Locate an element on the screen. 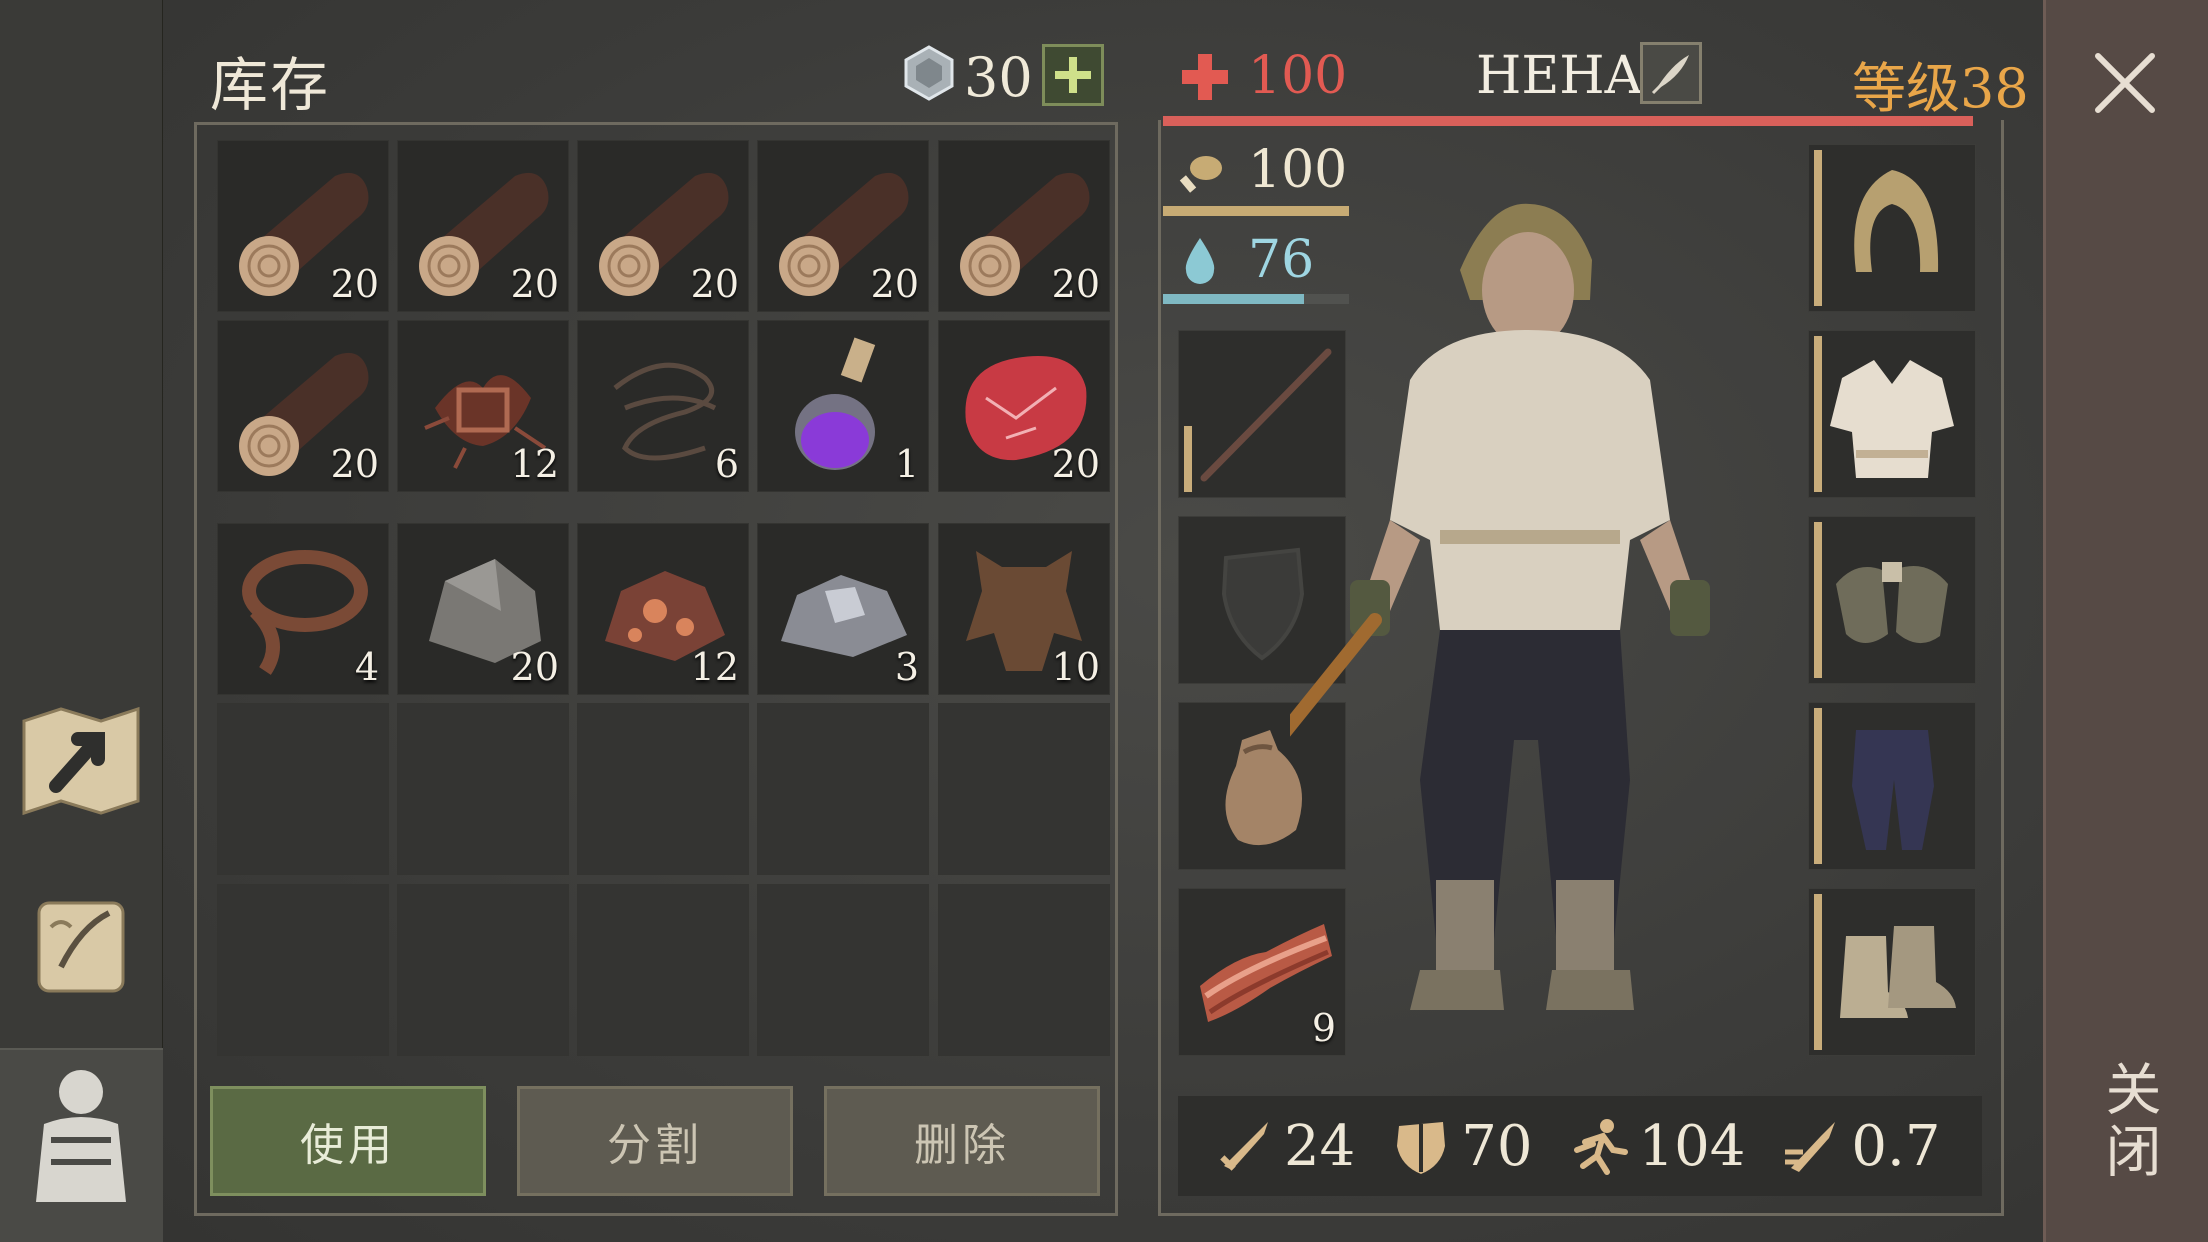 The height and width of the screenshot is (1242, 2208). hands-slot is located at coordinates (1892, 600).